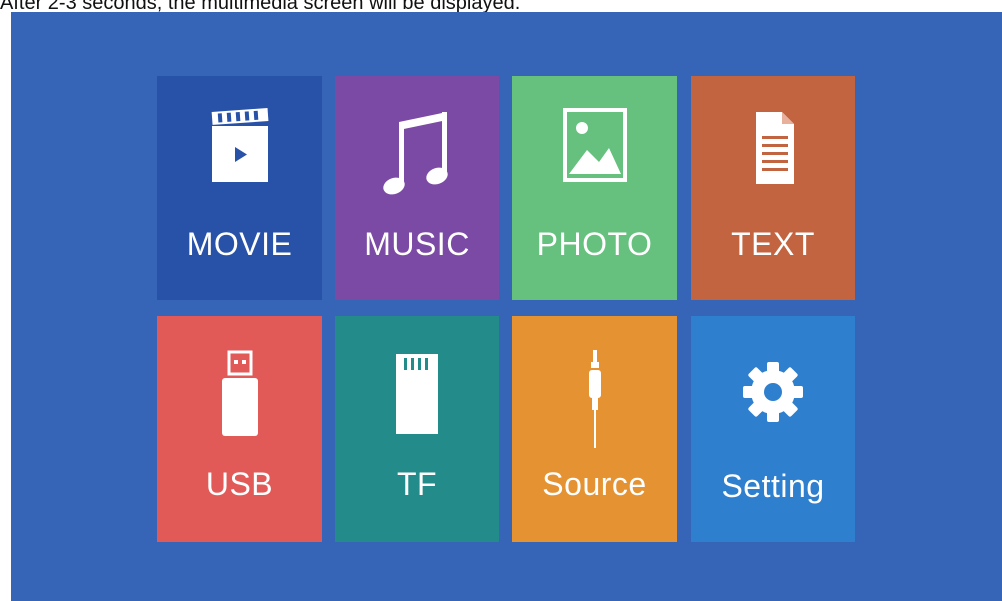 The width and height of the screenshot is (1002, 601). I want to click on tile-label: Setting, so click(773, 486).